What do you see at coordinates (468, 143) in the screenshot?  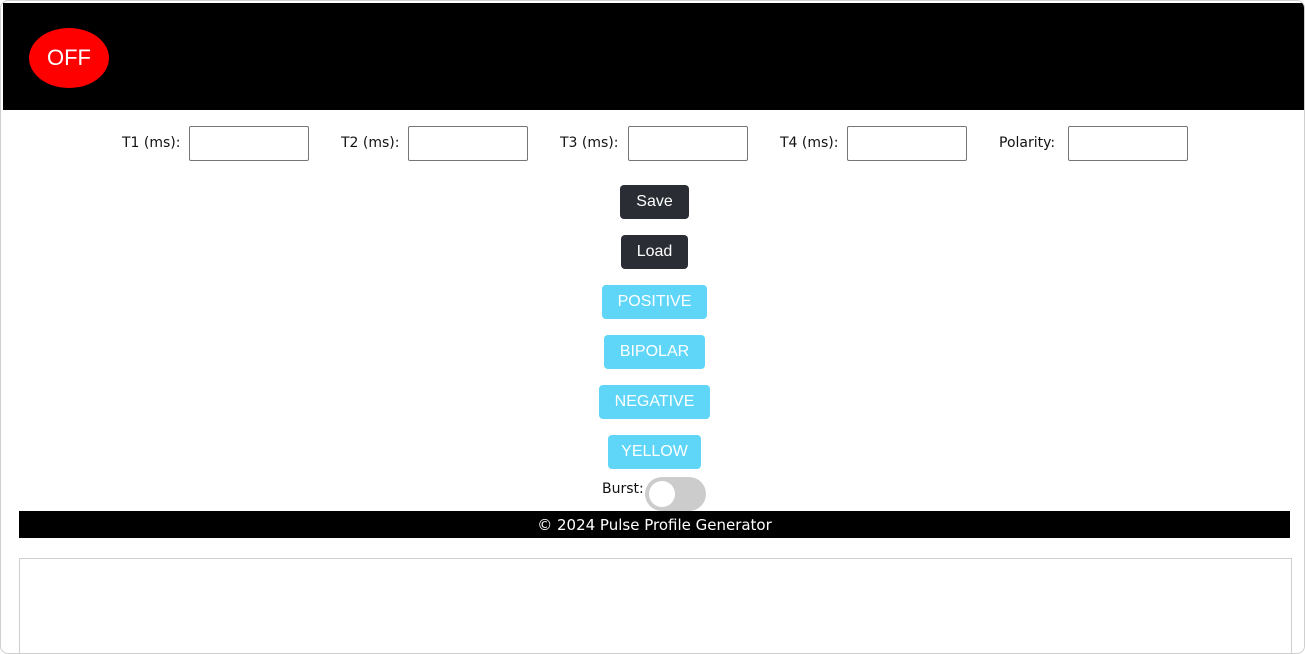 I see `t2-input` at bounding box center [468, 143].